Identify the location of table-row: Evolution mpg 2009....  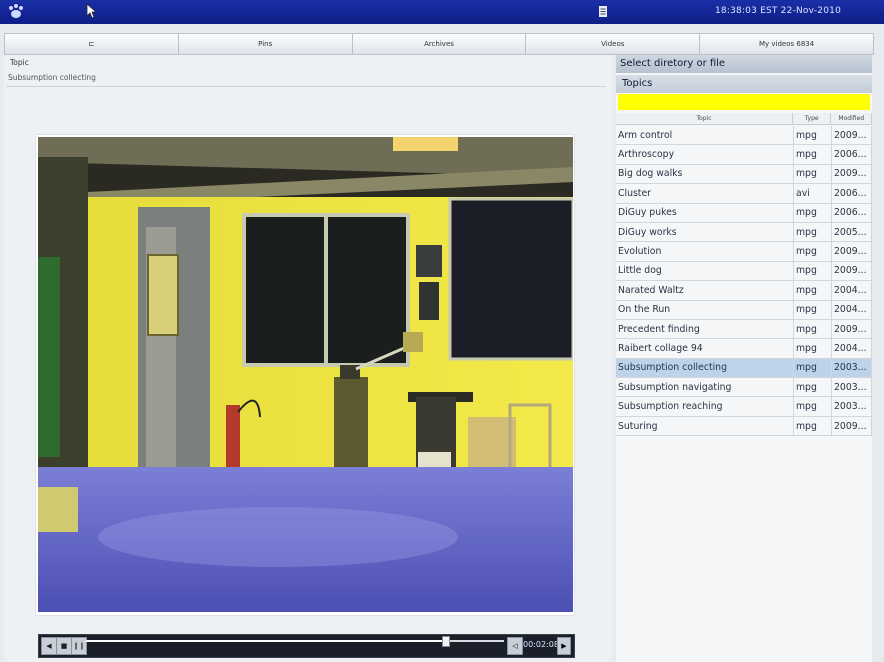
(744, 252).